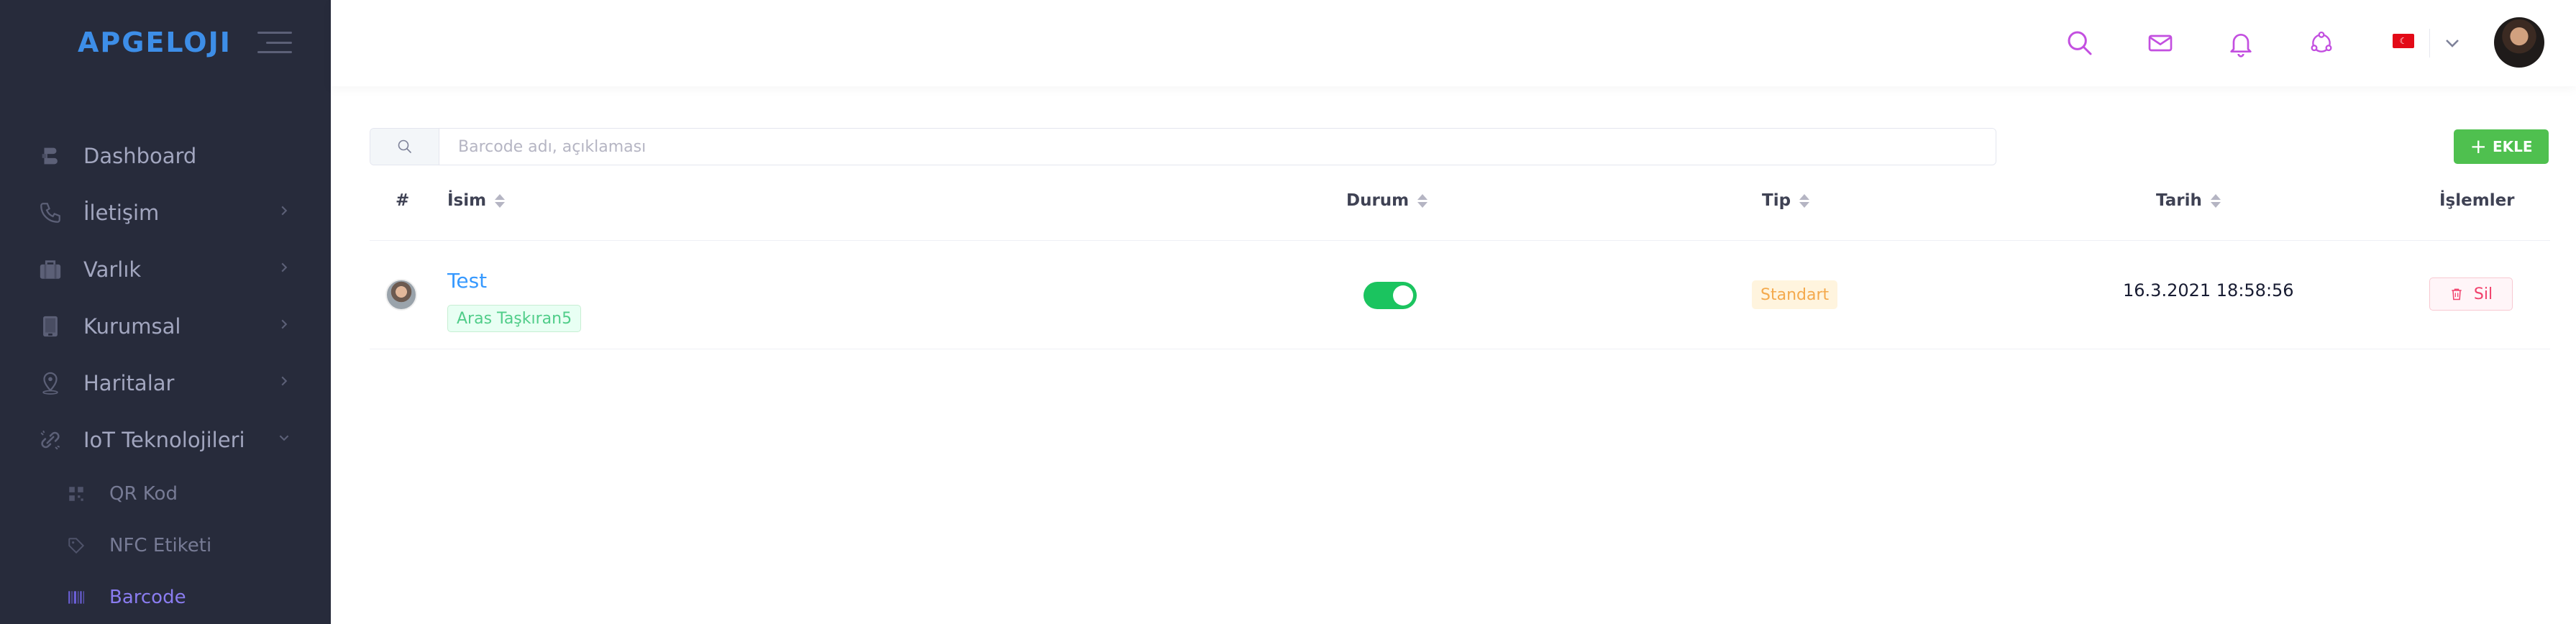 The height and width of the screenshot is (624, 2576). What do you see at coordinates (147, 597) in the screenshot?
I see `sidebar-subitem-label: Barcode` at bounding box center [147, 597].